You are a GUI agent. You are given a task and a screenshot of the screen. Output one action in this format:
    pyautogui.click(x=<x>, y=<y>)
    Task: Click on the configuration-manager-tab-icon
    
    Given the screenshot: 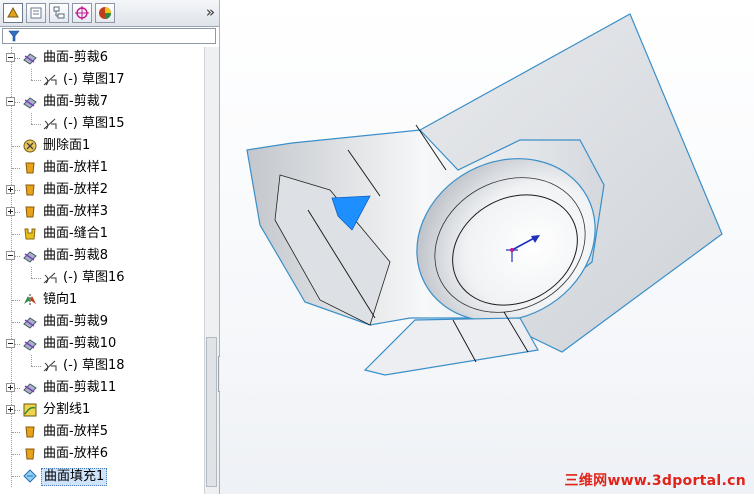 What is the action you would take?
    pyautogui.click(x=59, y=12)
    